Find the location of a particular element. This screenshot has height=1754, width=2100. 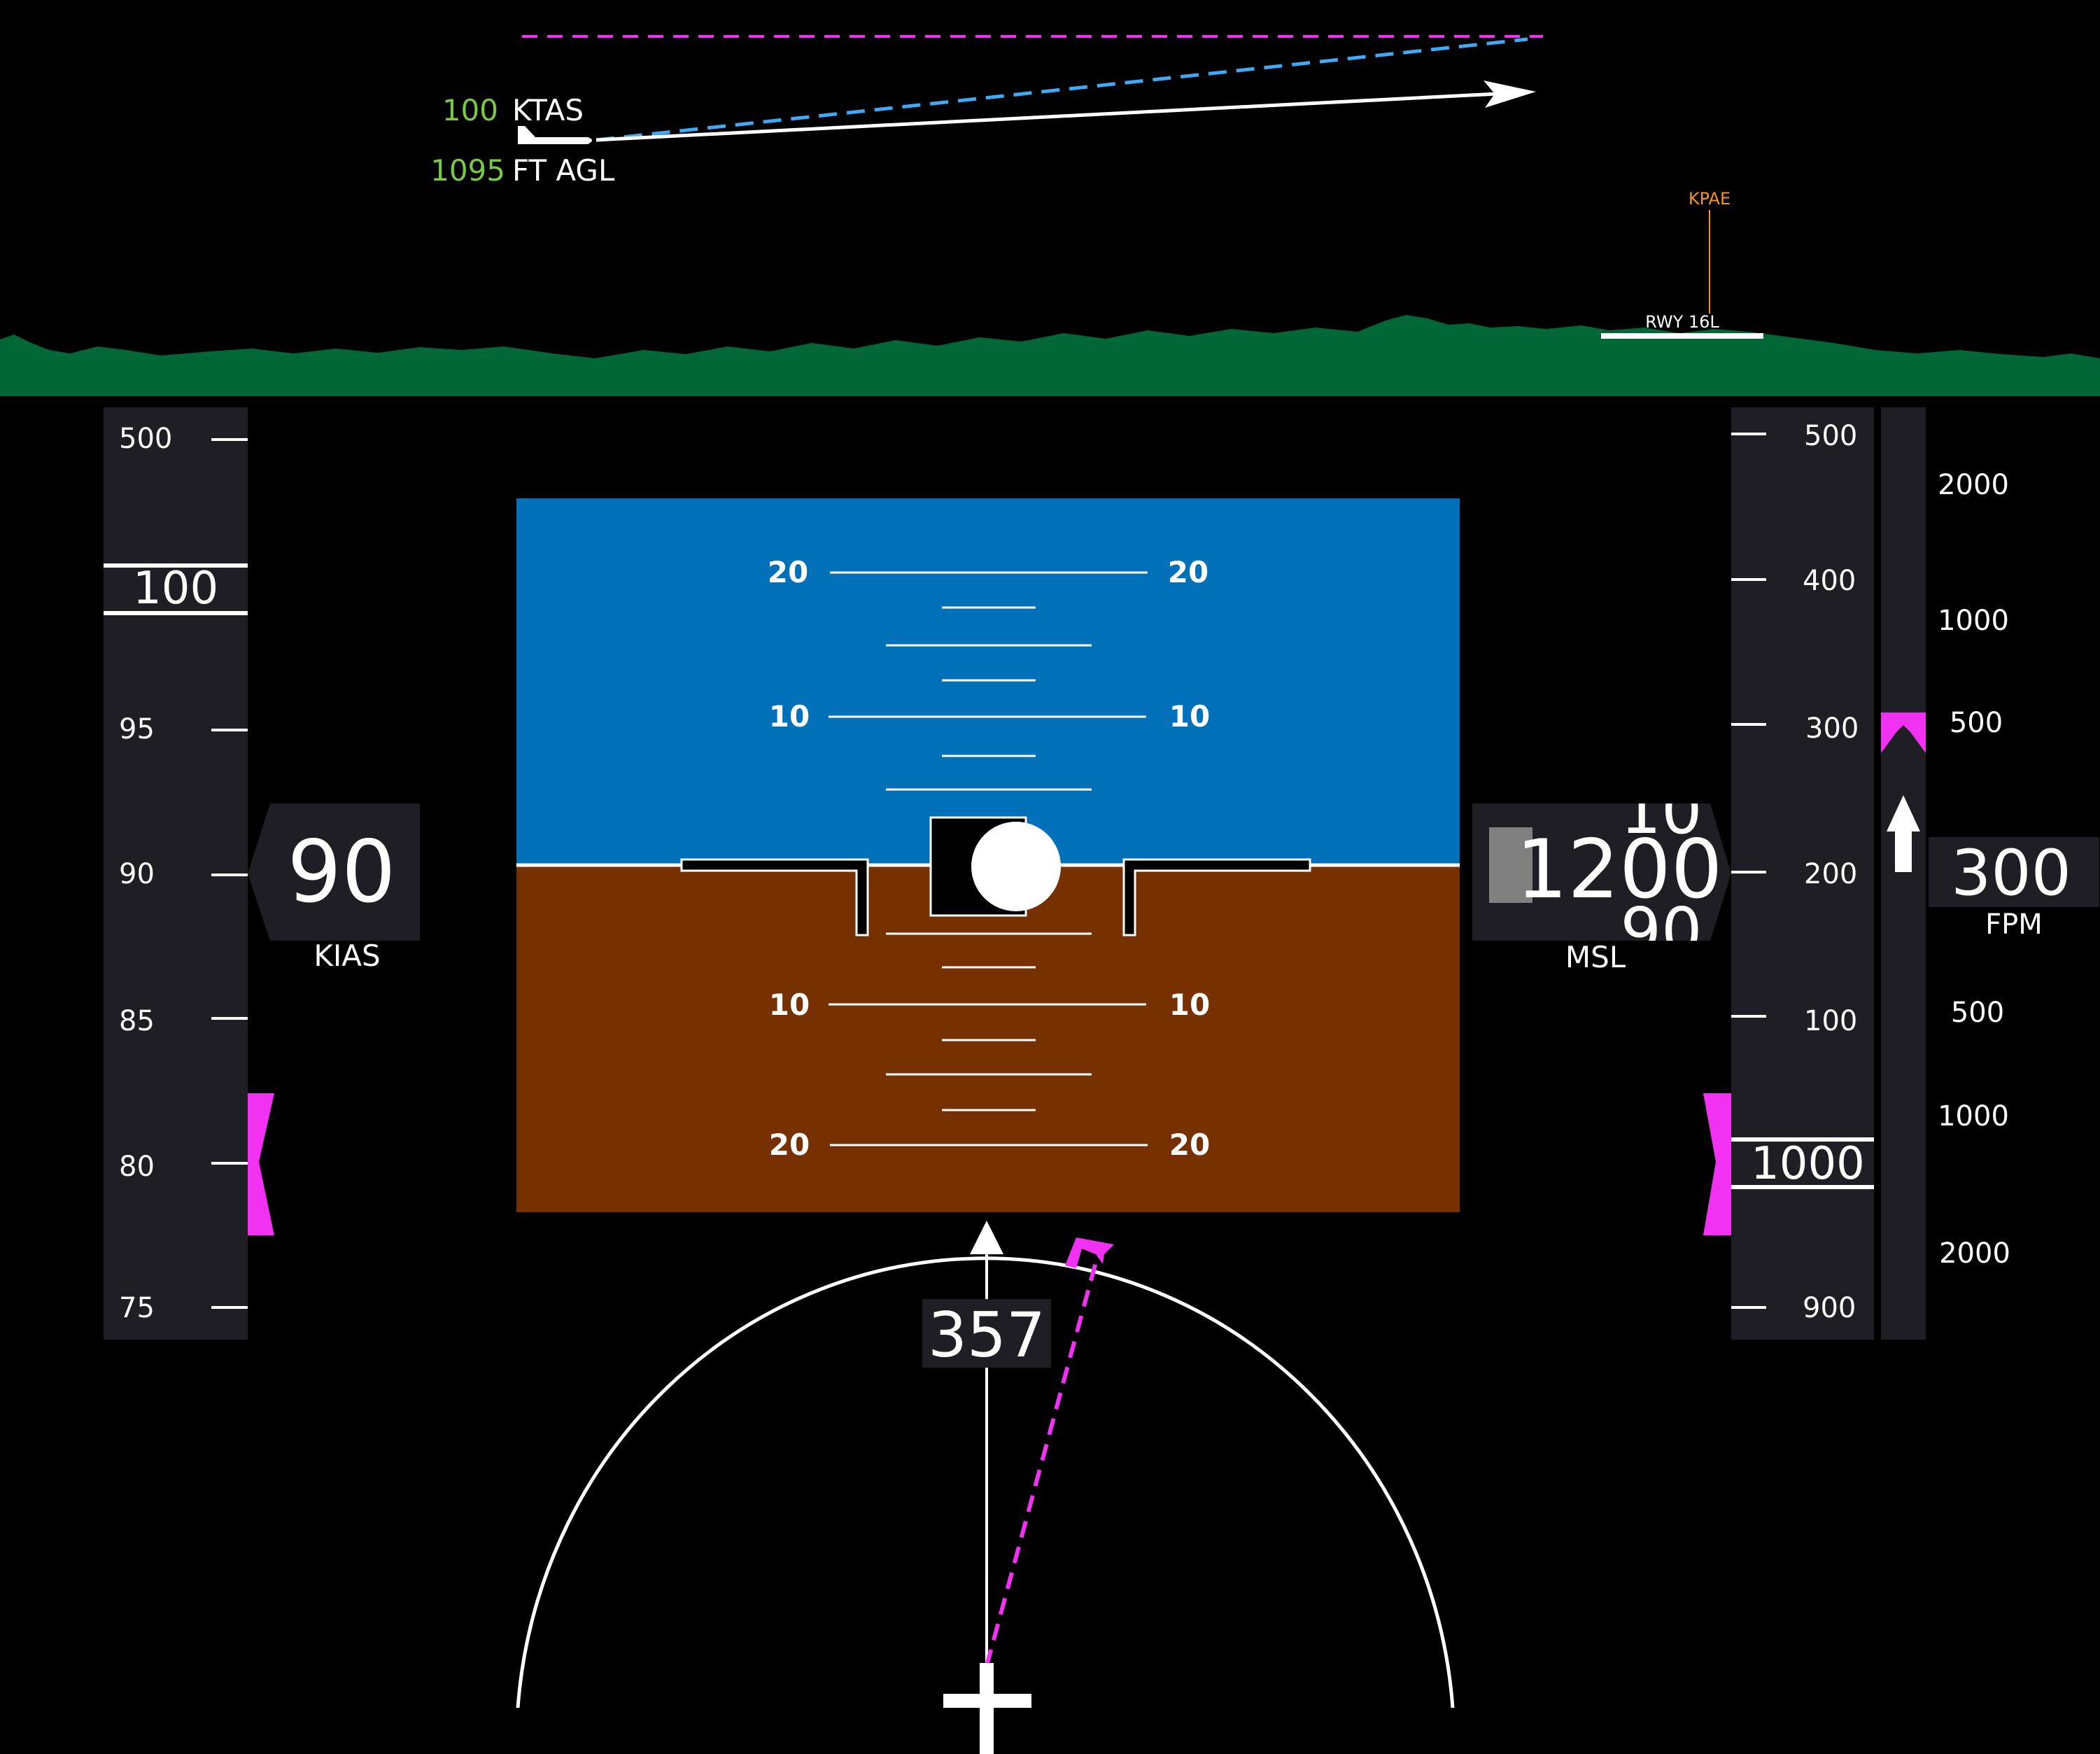

heading-current-value: 357 is located at coordinates (986, 1335).